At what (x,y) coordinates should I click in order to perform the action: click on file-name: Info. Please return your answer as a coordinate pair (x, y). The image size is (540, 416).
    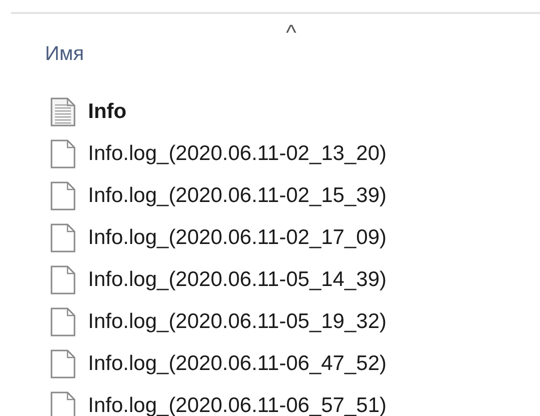
    Looking at the image, I should click on (107, 112).